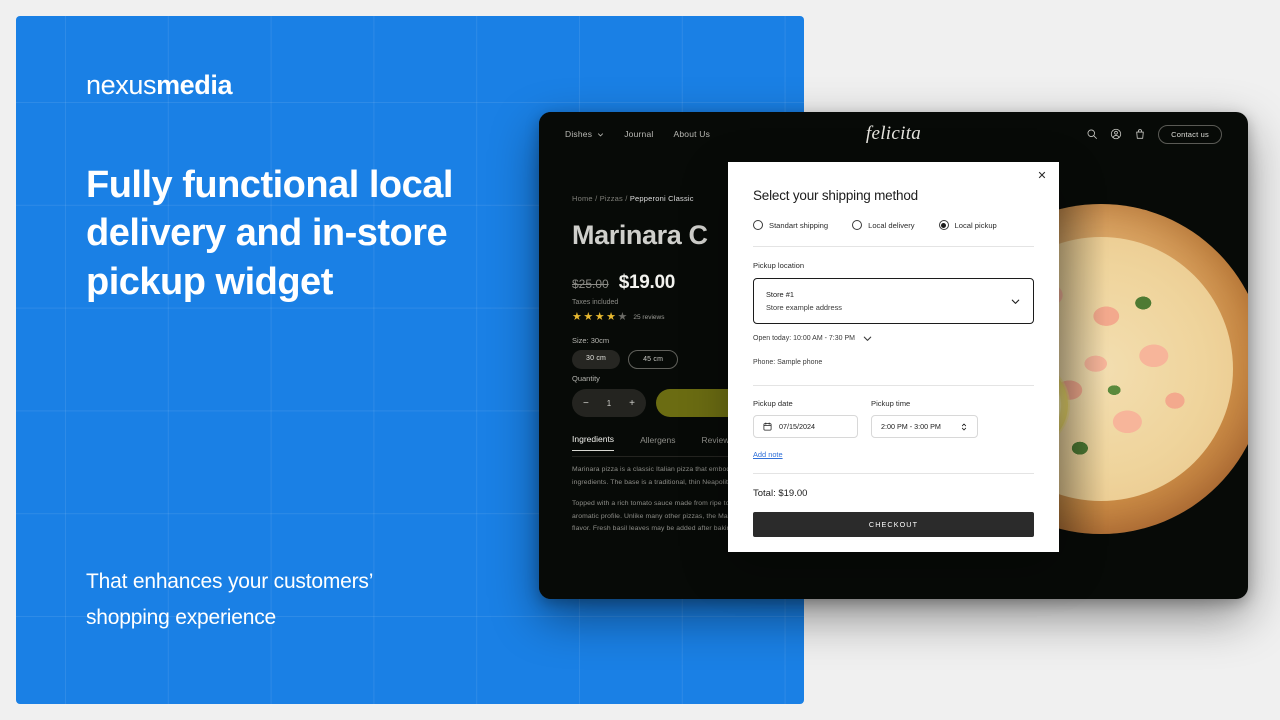 This screenshot has height=720, width=1280. I want to click on contact-us-button: Contact us, so click(1190, 134).